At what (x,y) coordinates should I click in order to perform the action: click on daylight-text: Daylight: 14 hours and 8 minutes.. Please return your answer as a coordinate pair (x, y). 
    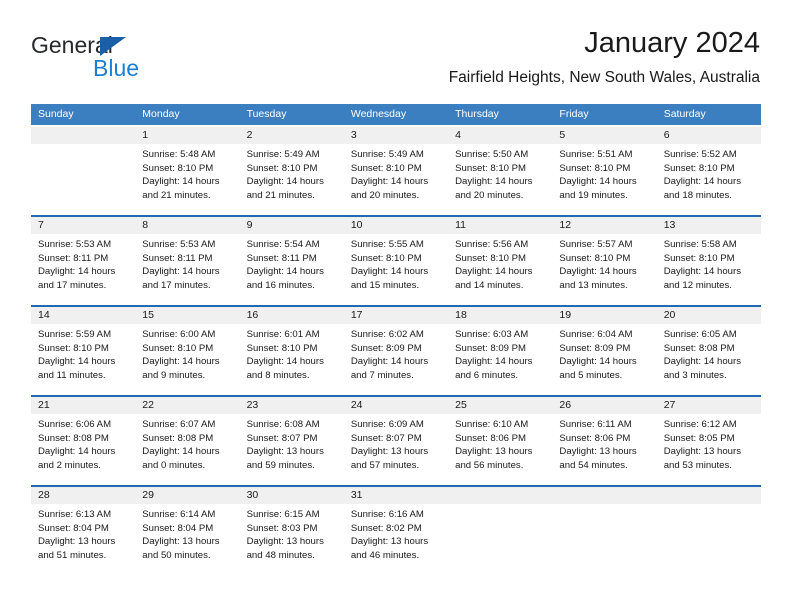
    Looking at the image, I should click on (285, 368).